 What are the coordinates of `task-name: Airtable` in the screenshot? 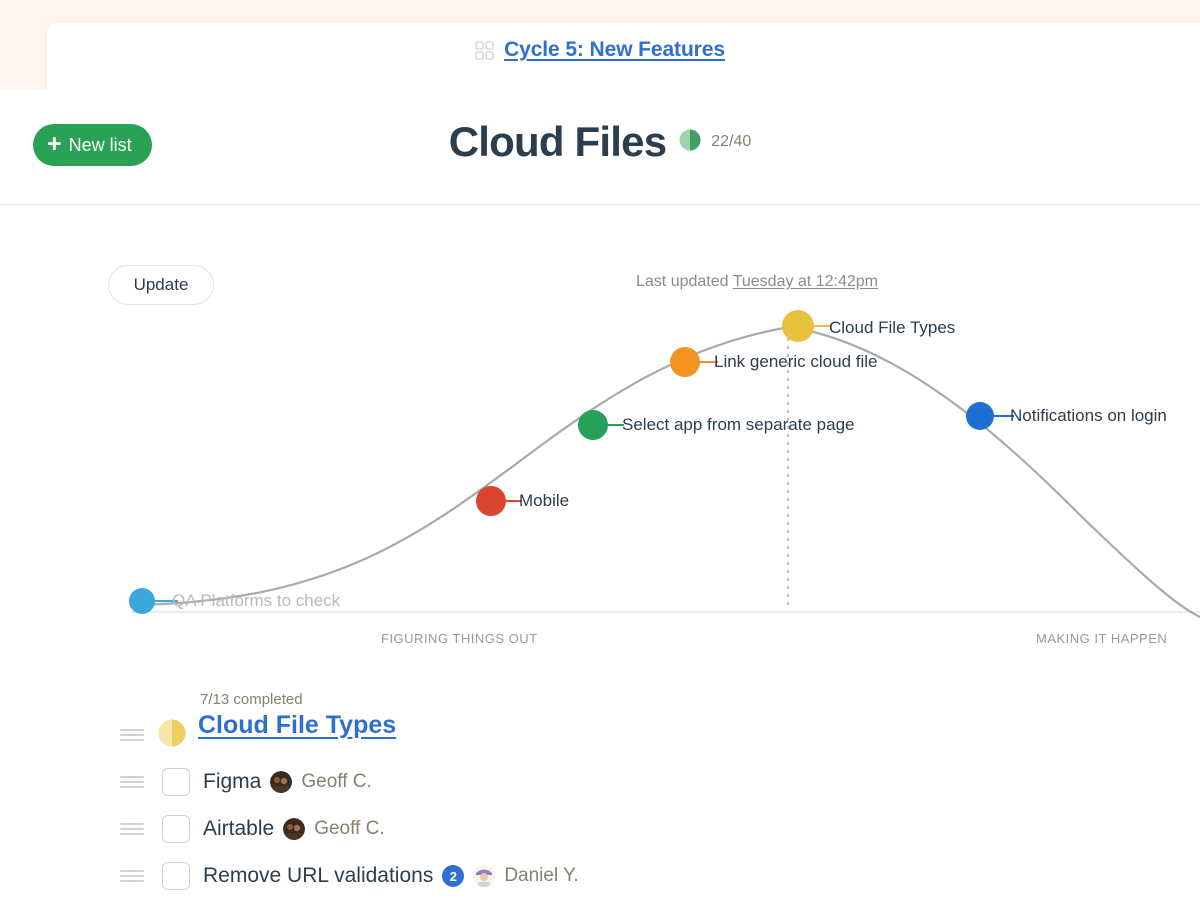 It's located at (238, 829).